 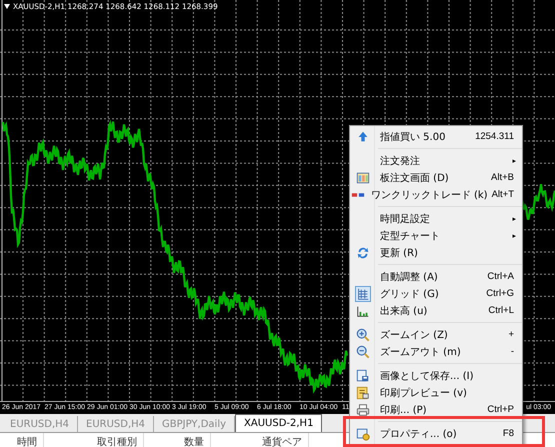 I want to click on menu-item: 板注文画面 (D), so click(x=432, y=177).